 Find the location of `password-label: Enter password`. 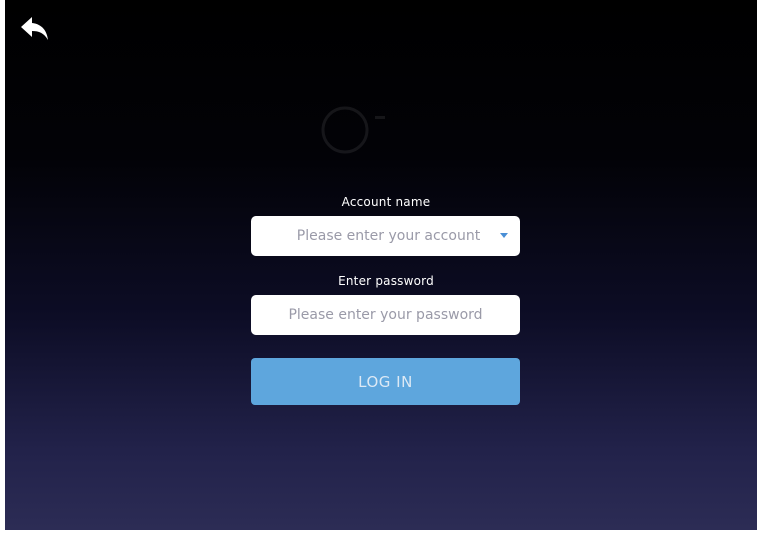

password-label: Enter password is located at coordinates (386, 281).